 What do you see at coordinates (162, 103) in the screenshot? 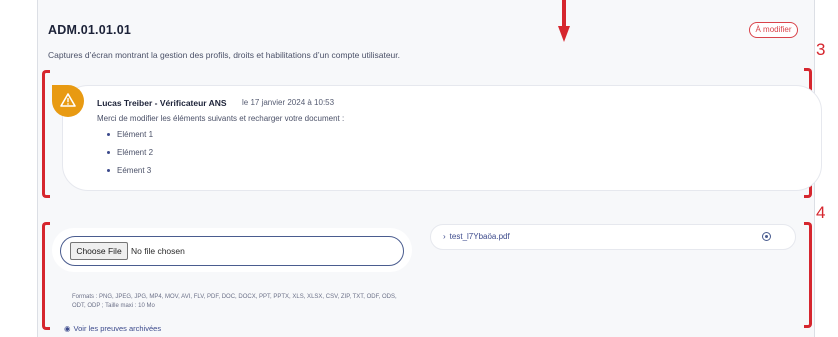
I see `comment-author: Lucas Treiber - Vérificateur ANS` at bounding box center [162, 103].